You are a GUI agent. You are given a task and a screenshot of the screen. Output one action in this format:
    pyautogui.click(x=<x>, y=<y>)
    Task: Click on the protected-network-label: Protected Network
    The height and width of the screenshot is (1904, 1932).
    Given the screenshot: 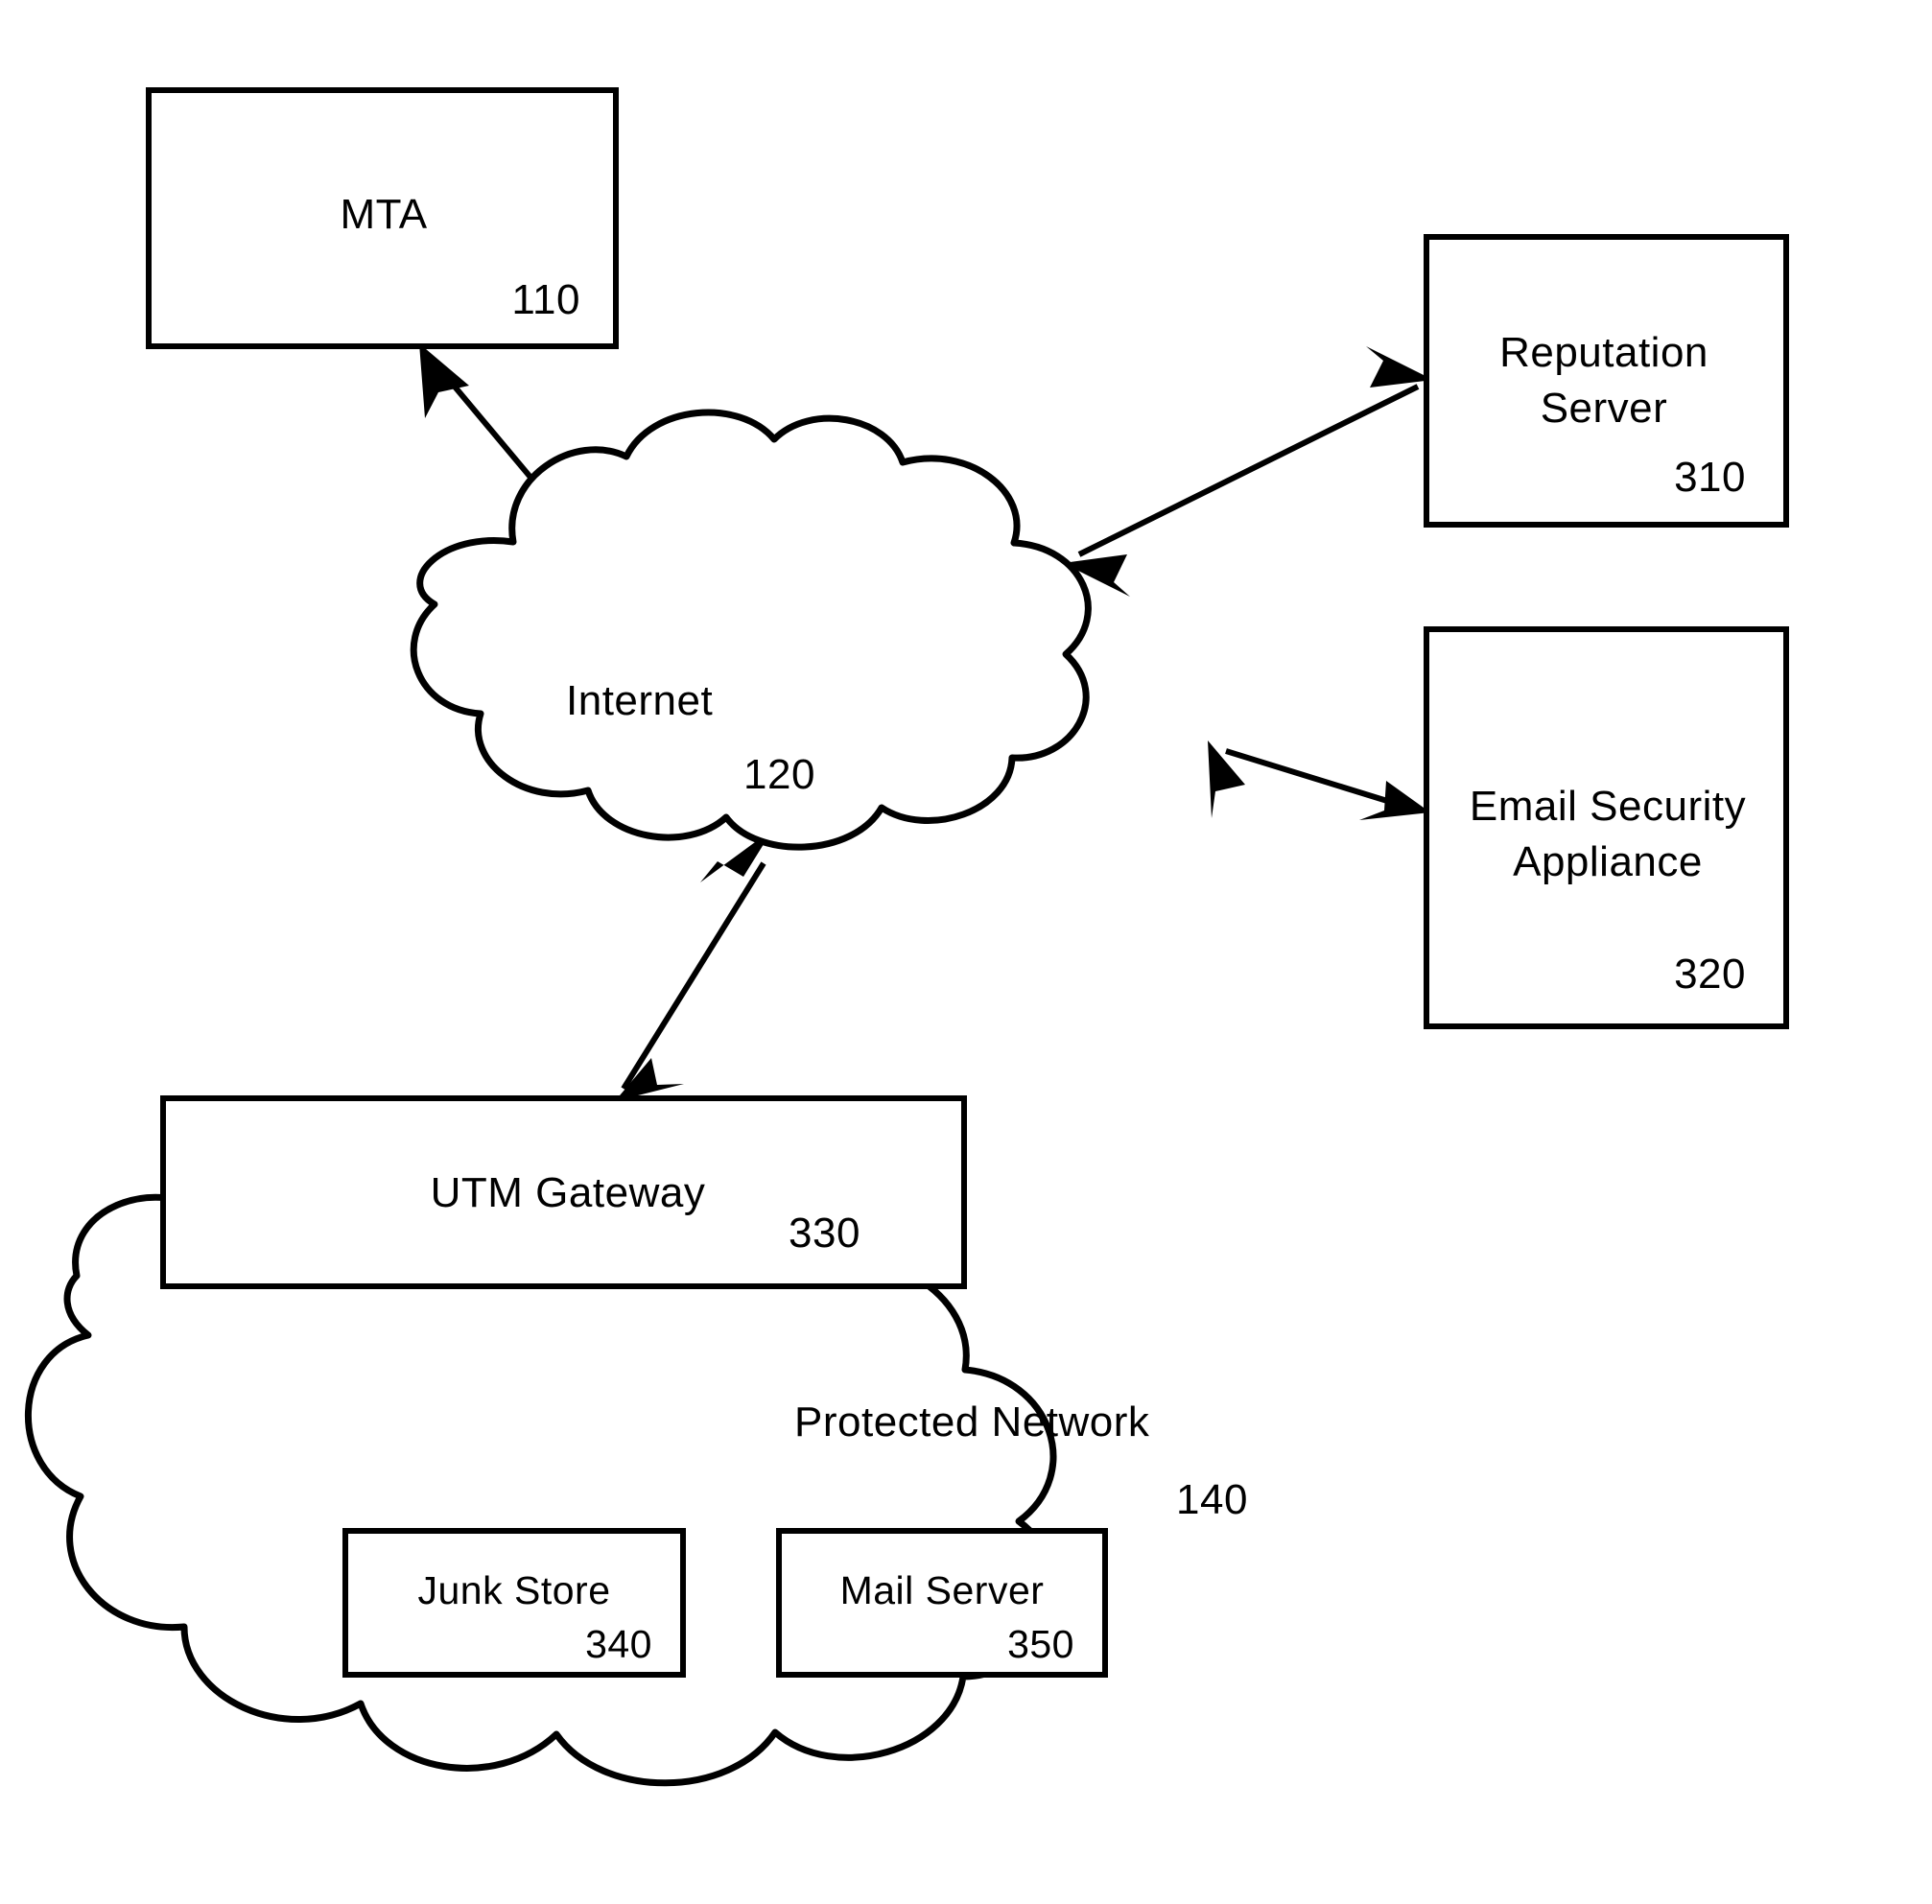 What is the action you would take?
    pyautogui.click(x=972, y=1423)
    